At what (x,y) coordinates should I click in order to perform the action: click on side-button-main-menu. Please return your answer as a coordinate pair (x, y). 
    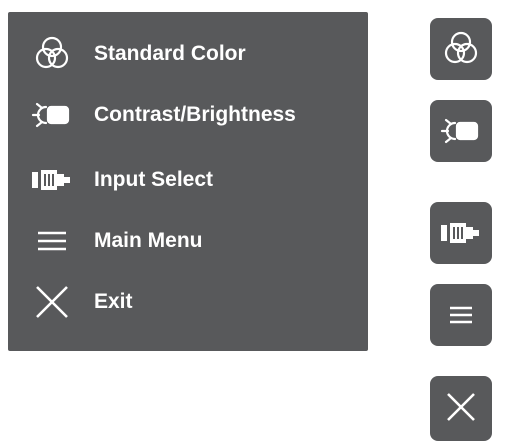
    Looking at the image, I should click on (461, 315).